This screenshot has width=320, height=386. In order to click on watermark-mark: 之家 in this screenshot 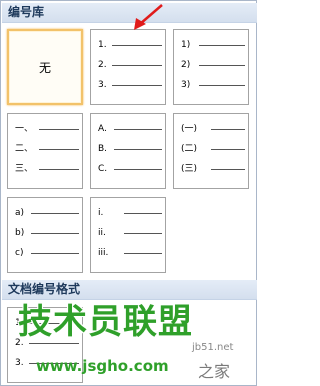, I will do `click(214, 371)`.